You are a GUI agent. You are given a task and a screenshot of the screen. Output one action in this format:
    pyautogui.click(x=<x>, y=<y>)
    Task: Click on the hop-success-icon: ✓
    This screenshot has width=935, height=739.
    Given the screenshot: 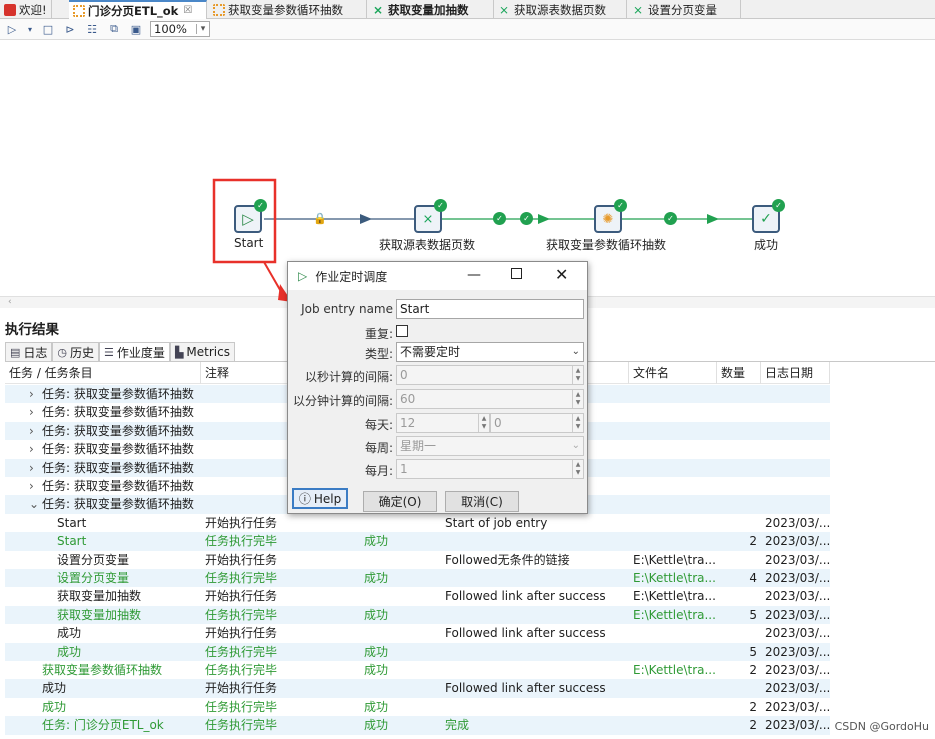 What is the action you would take?
    pyautogui.click(x=499, y=218)
    